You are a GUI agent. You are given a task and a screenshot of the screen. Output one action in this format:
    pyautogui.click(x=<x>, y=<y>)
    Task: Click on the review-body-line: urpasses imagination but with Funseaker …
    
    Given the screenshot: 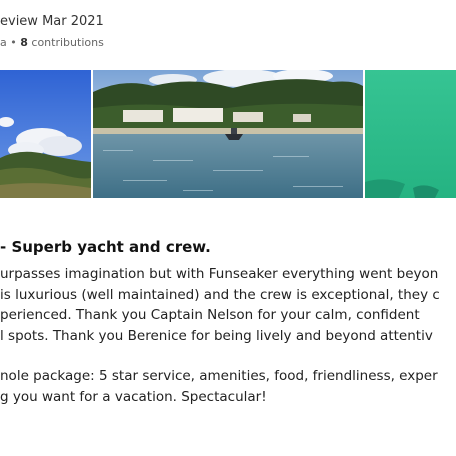 What is the action you would take?
    pyautogui.click(x=219, y=274)
    